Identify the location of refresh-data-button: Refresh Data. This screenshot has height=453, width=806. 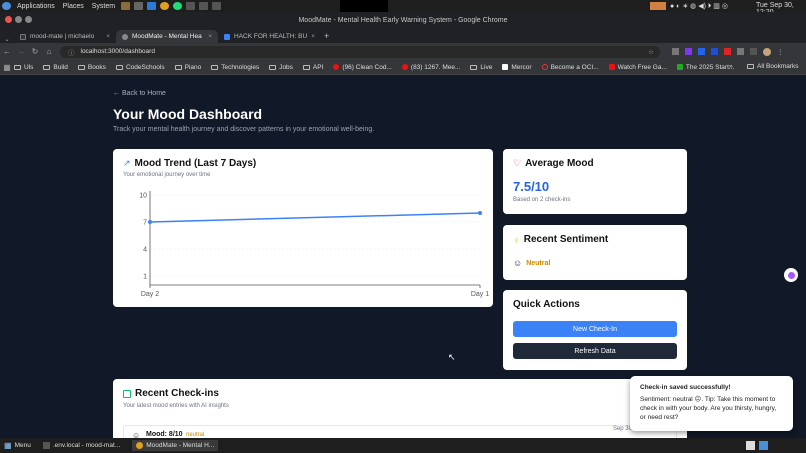
(595, 351).